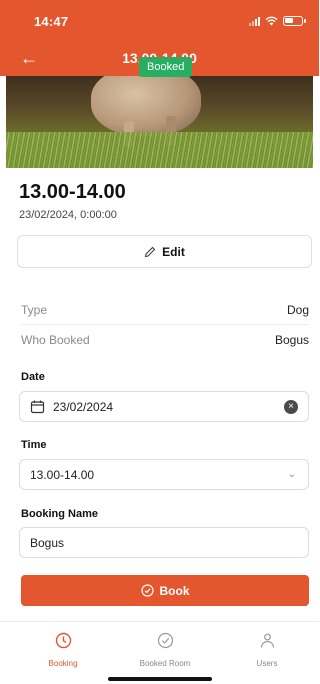 The image size is (320, 684). What do you see at coordinates (60, 514) in the screenshot?
I see `booking-name-label: Booking Name` at bounding box center [60, 514].